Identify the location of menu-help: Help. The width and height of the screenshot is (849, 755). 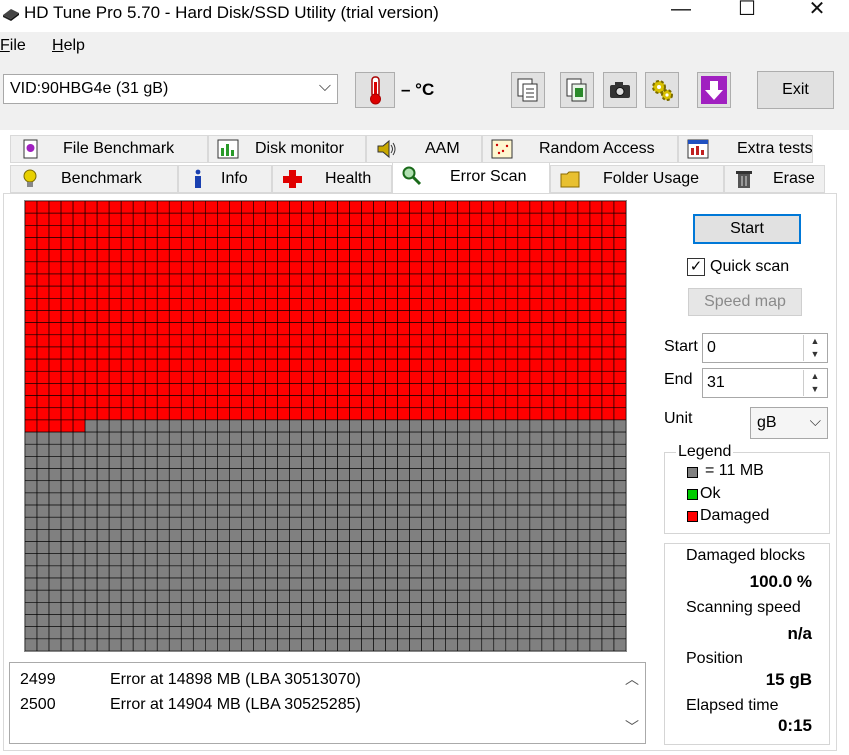
(68, 46).